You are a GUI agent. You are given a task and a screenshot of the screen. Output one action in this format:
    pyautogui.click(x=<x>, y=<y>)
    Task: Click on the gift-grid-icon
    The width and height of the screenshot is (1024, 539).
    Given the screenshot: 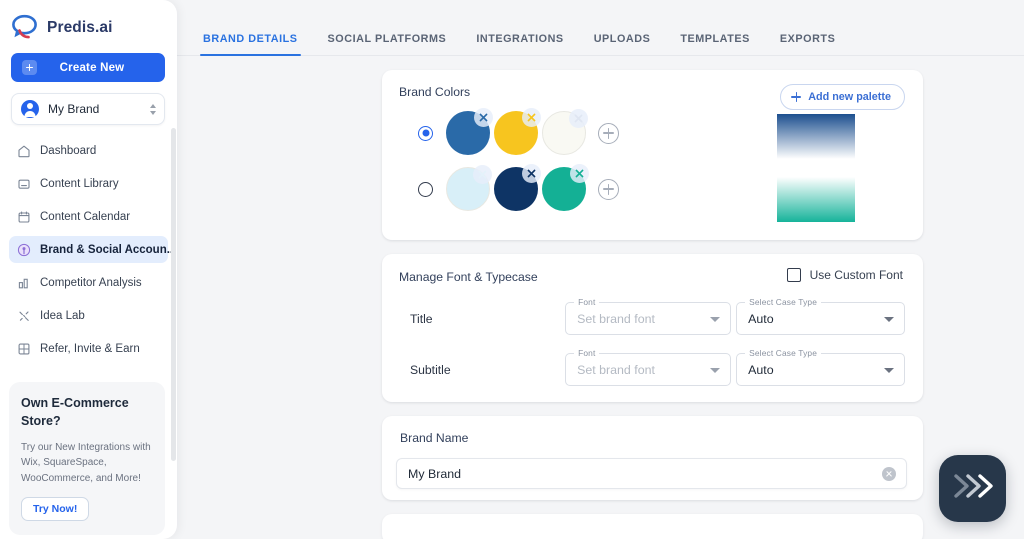 What is the action you would take?
    pyautogui.click(x=23, y=348)
    